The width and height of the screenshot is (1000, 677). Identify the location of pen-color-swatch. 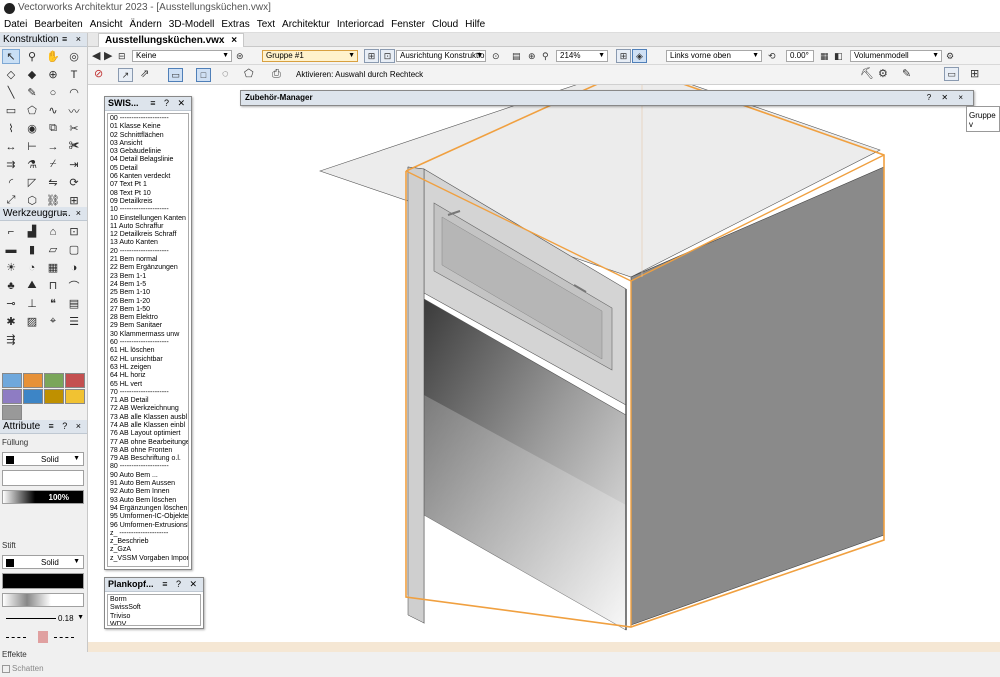
(43, 581).